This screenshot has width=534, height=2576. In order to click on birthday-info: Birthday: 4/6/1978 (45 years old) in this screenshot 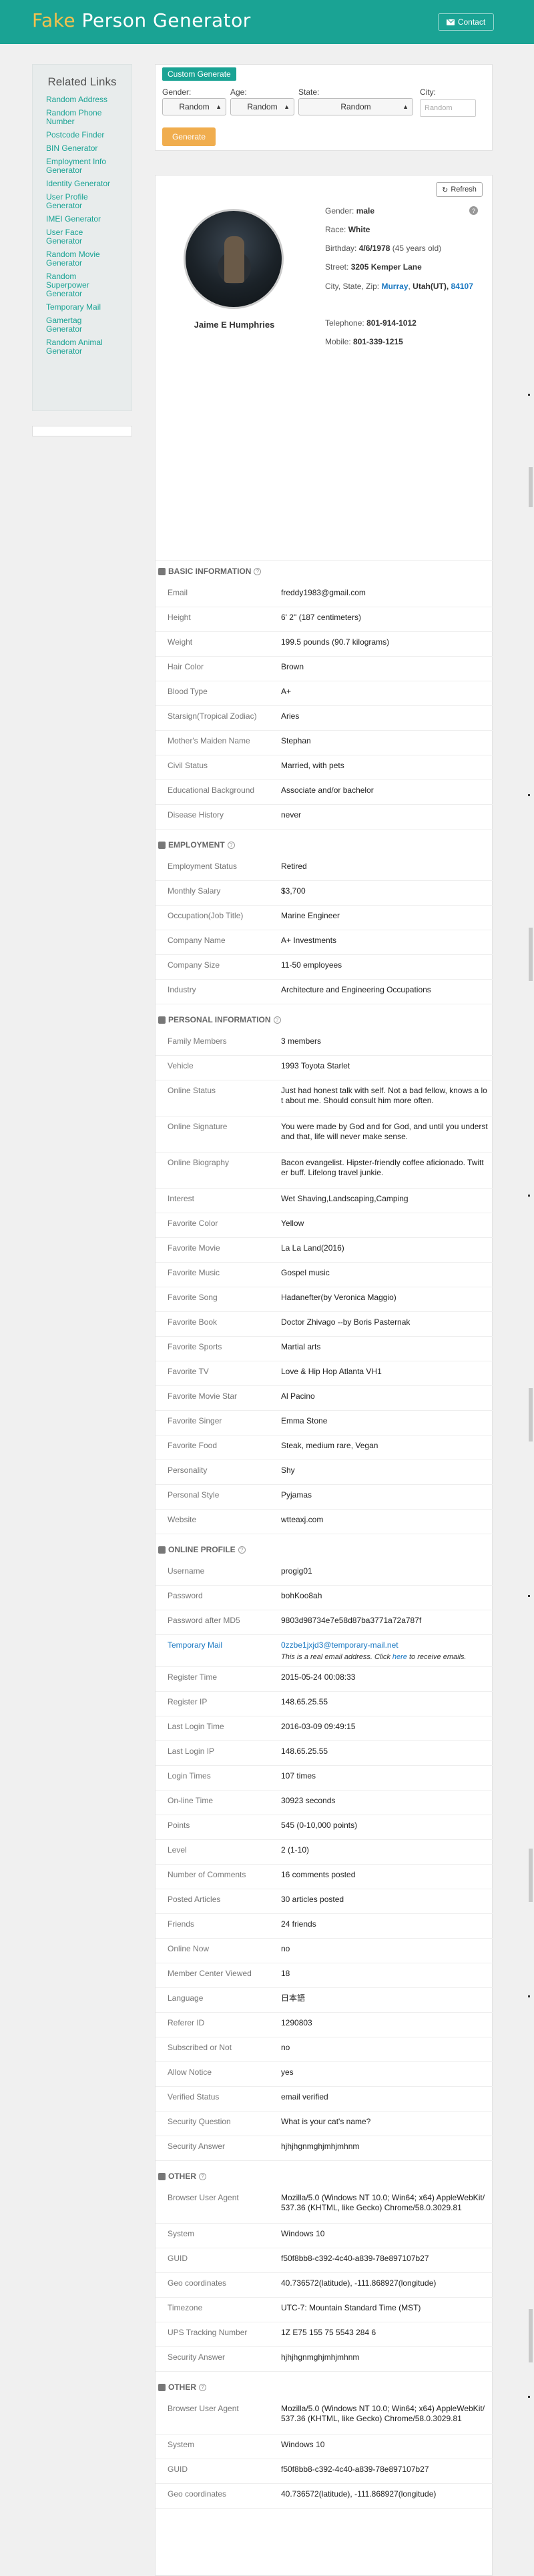, I will do `click(384, 248)`.